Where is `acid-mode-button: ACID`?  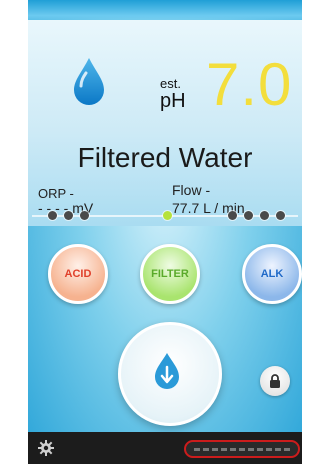
acid-mode-button: ACID is located at coordinates (78, 274).